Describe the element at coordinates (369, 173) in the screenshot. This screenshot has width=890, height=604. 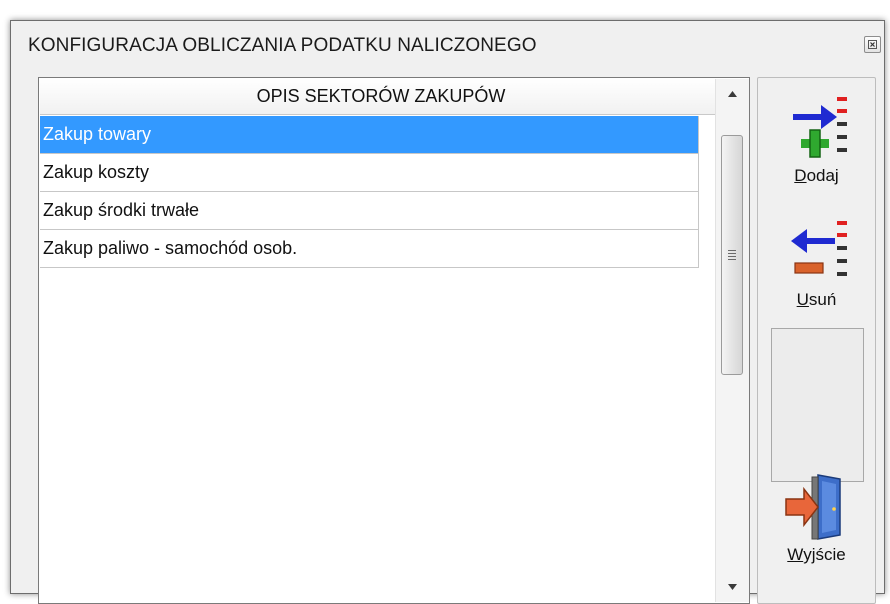
I see `list-item: Zakup koszty` at that location.